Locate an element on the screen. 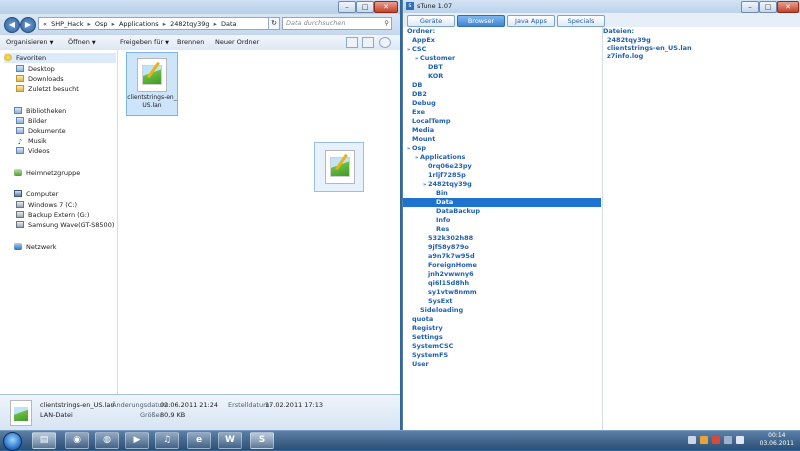 This screenshot has width=800, height=451. tree-item: Media is located at coordinates (502, 130).